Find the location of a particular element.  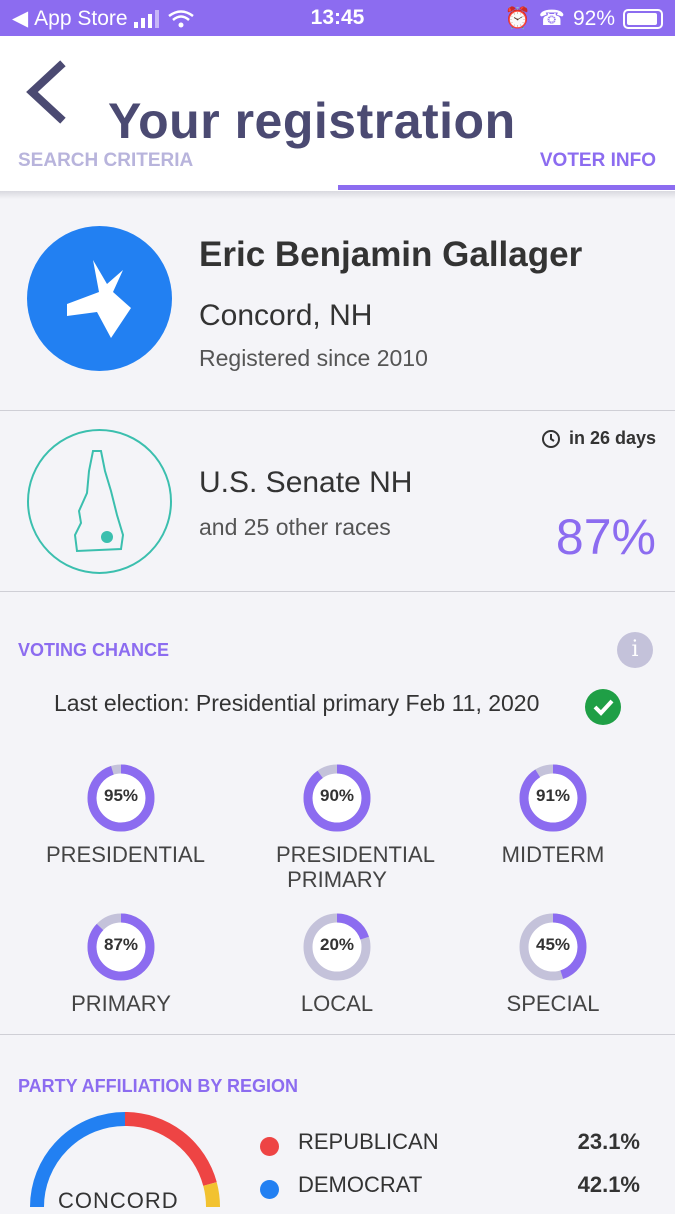

info-icon: i is located at coordinates (635, 650).